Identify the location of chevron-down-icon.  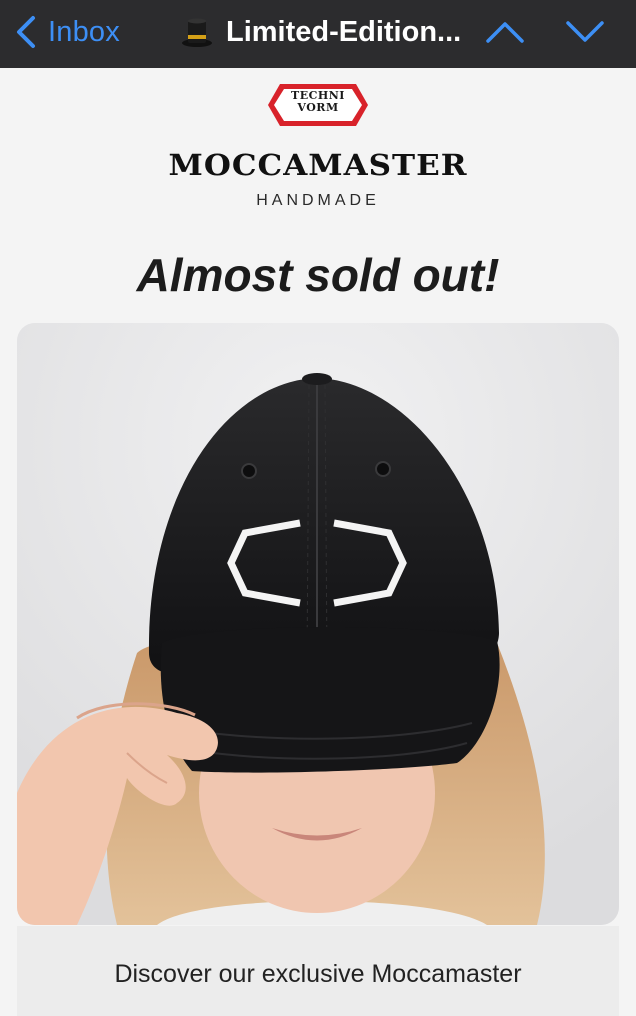
(585, 31).